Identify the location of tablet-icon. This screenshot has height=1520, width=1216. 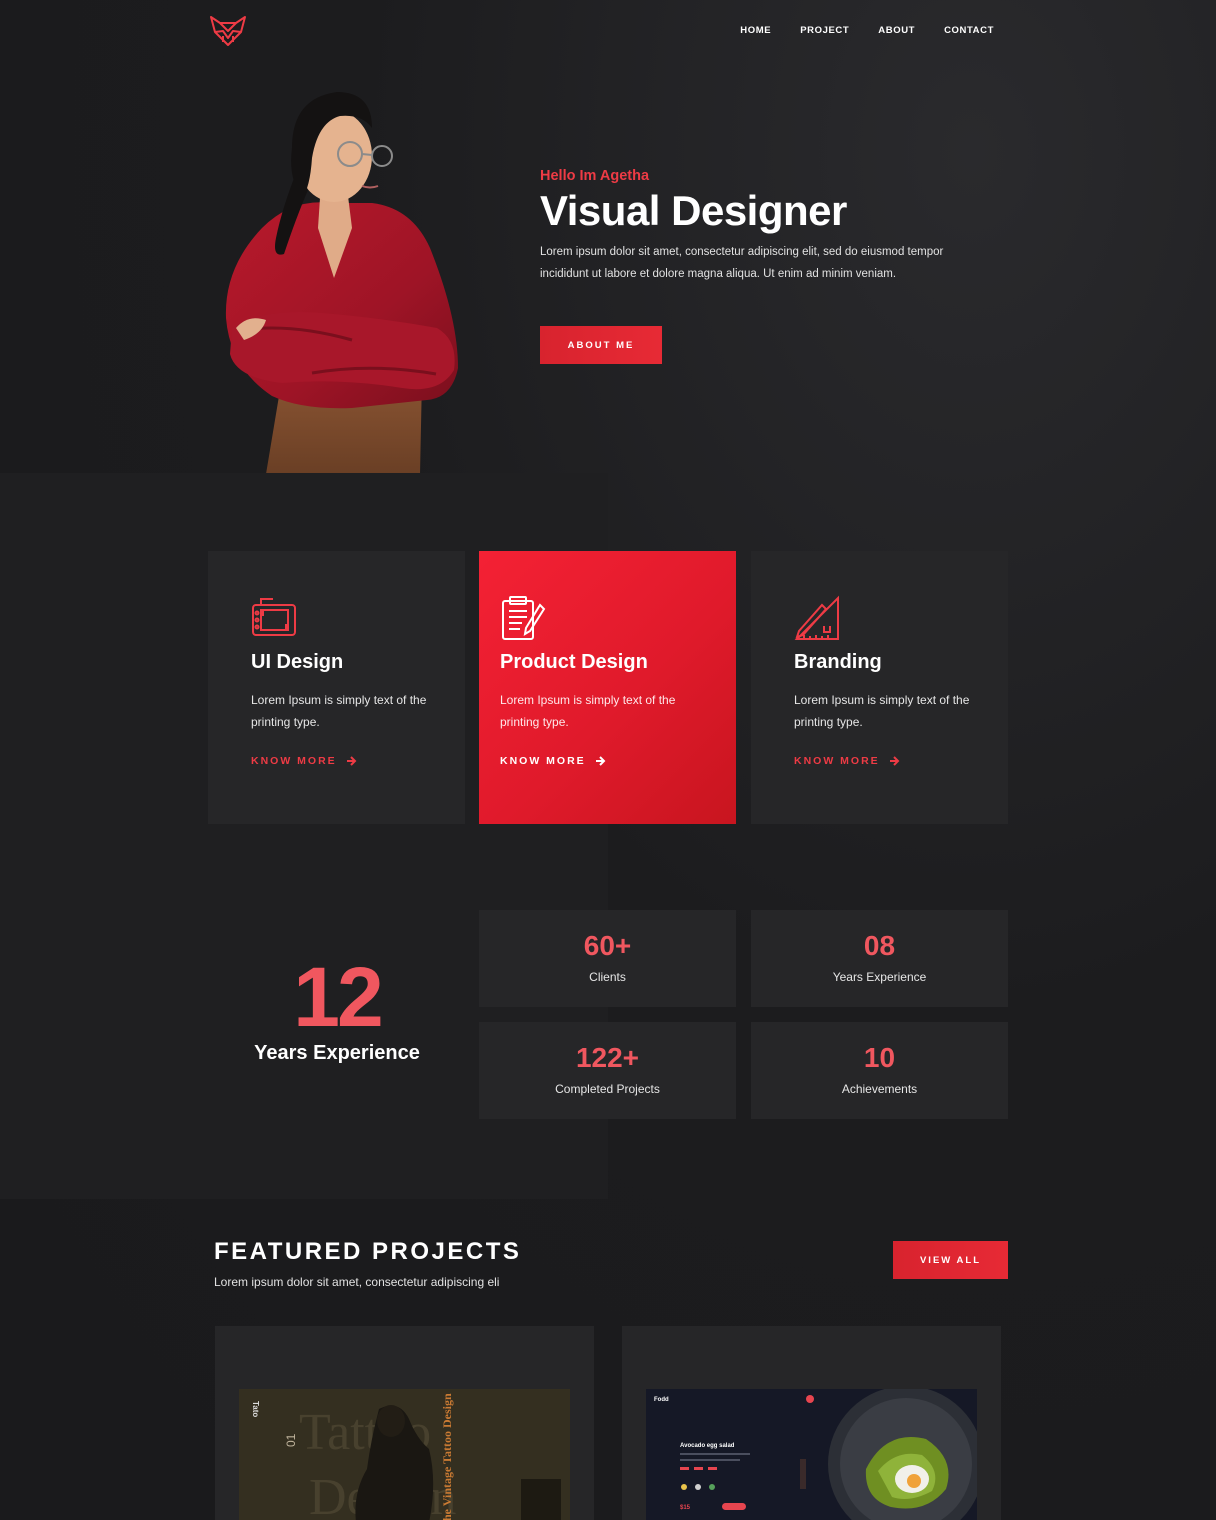
(274, 617).